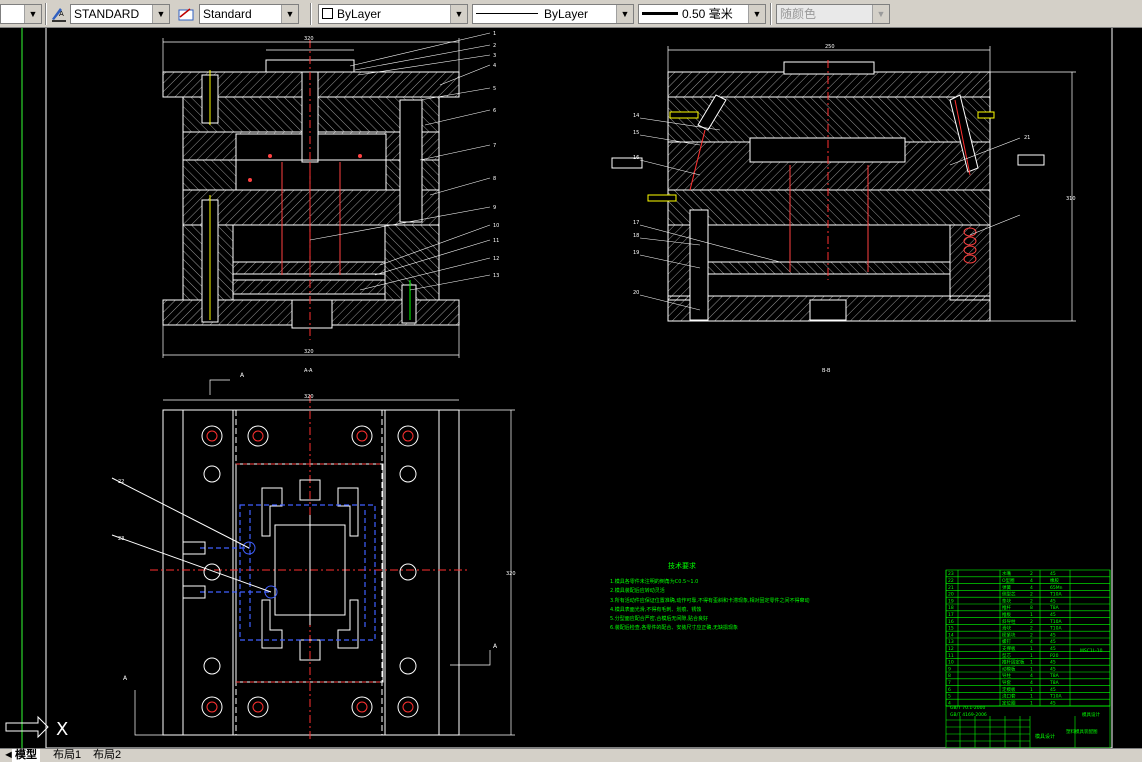 The image size is (1142, 762). Describe the element at coordinates (1009, 689) in the screenshot. I see `parts-cell: 定模板` at that location.